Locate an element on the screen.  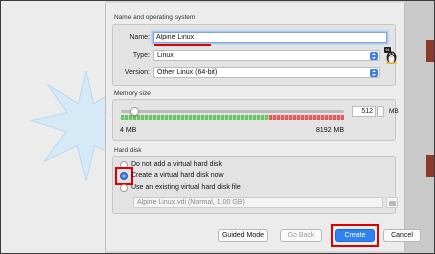
option-existing-disk-label: Use an existing virtual hard disk file is located at coordinates (186, 187).